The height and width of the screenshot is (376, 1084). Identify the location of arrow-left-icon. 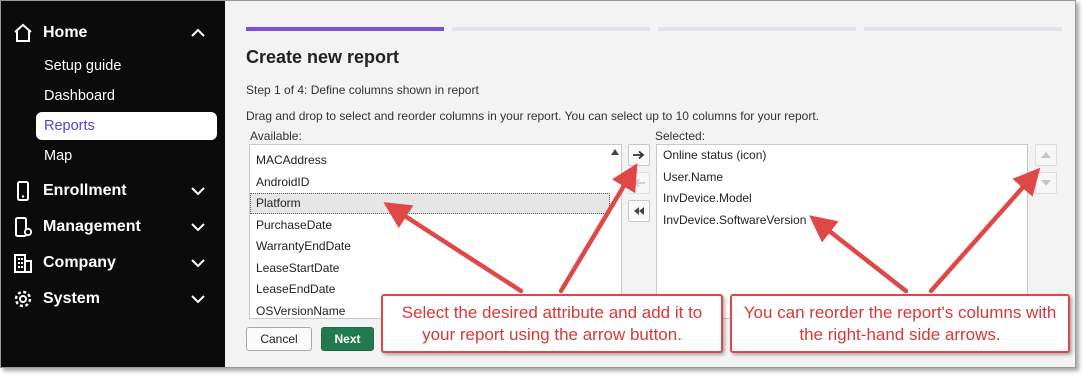
(639, 183).